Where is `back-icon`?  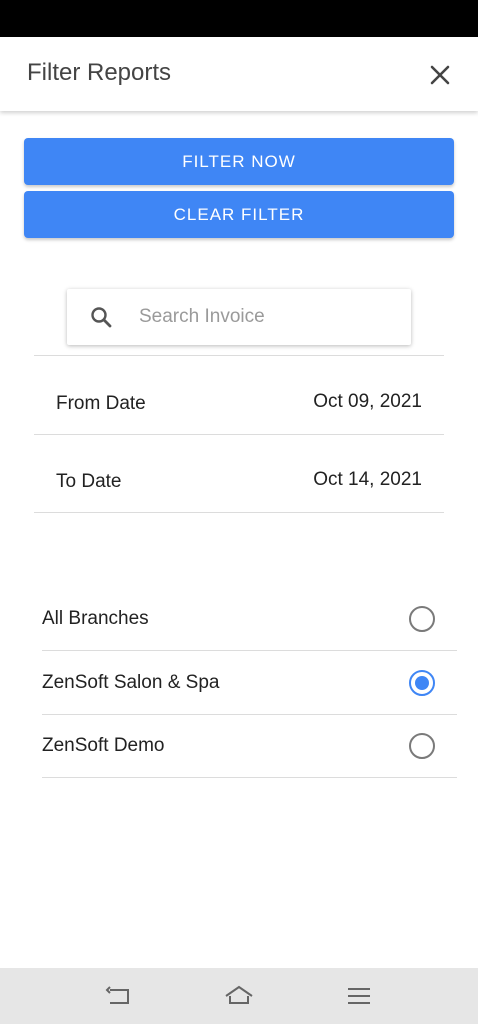
back-icon is located at coordinates (119, 996).